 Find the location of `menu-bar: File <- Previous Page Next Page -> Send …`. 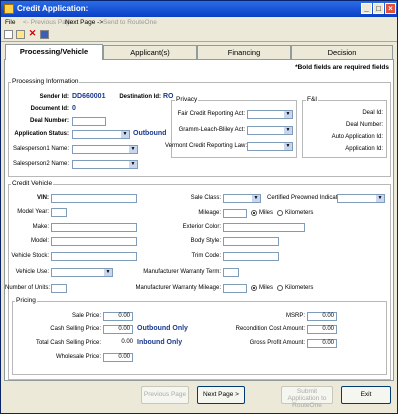

menu-bar: File <- Previous Page Next Page -> Send … is located at coordinates (199, 22).